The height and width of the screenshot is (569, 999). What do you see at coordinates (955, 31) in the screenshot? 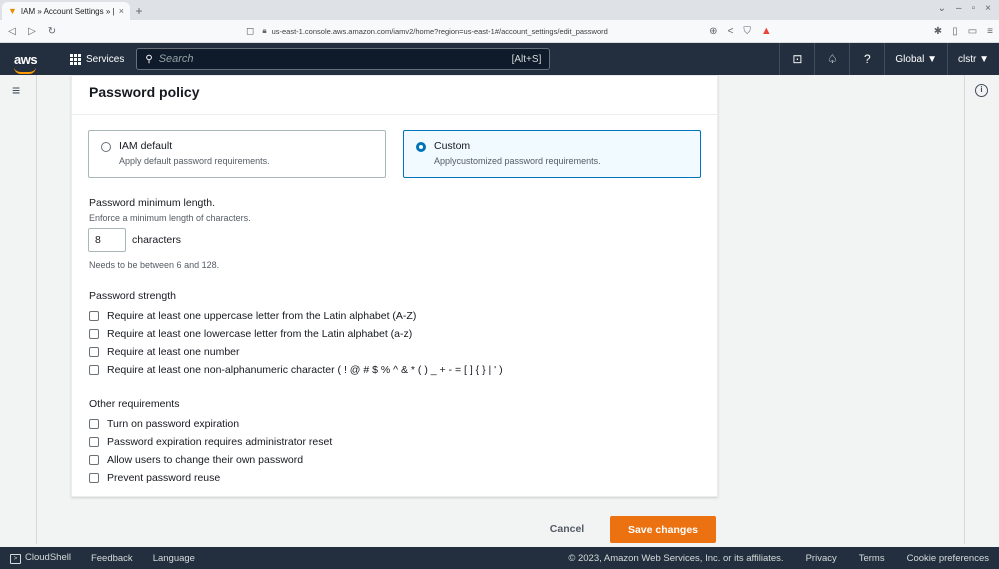
I see `sidebar-icon: ▯` at bounding box center [955, 31].